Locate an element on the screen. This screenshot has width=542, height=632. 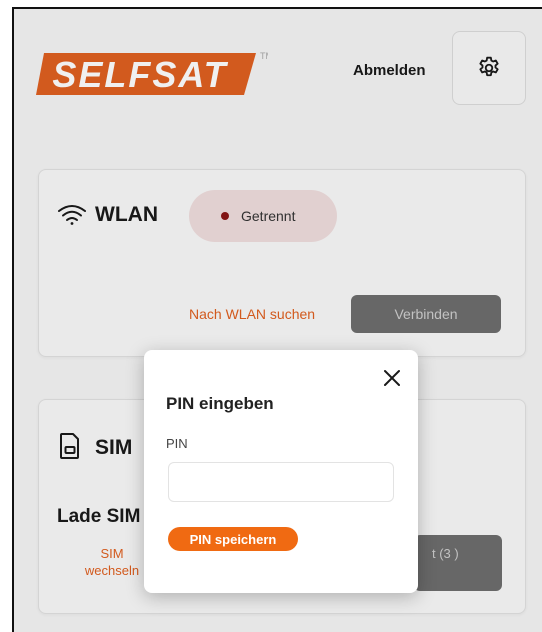
pin-input is located at coordinates (281, 482).